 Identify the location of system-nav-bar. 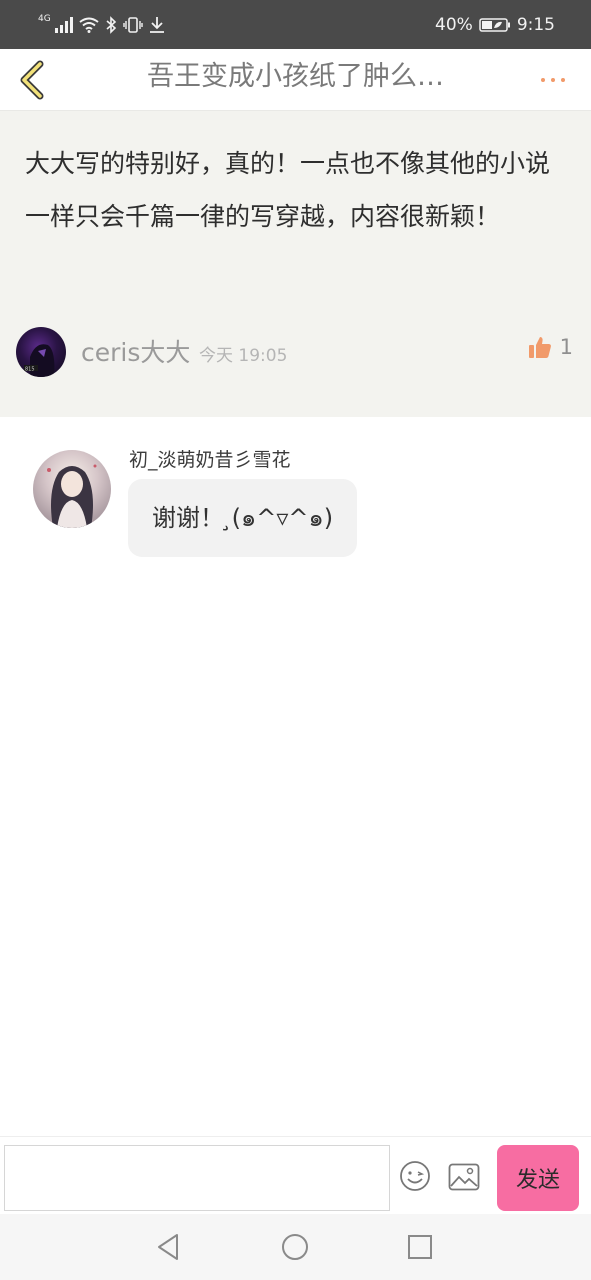
(295, 1247).